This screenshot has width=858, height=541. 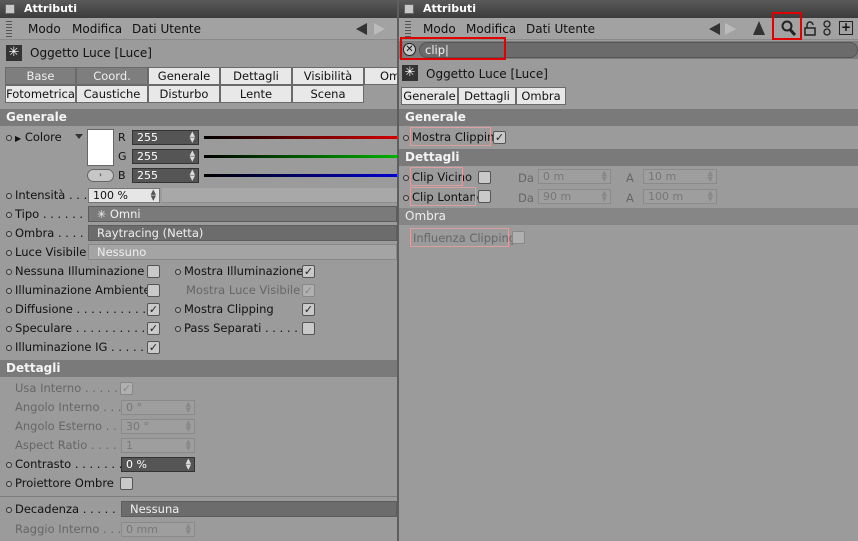 I want to click on tab-scena: Scena, so click(x=328, y=94).